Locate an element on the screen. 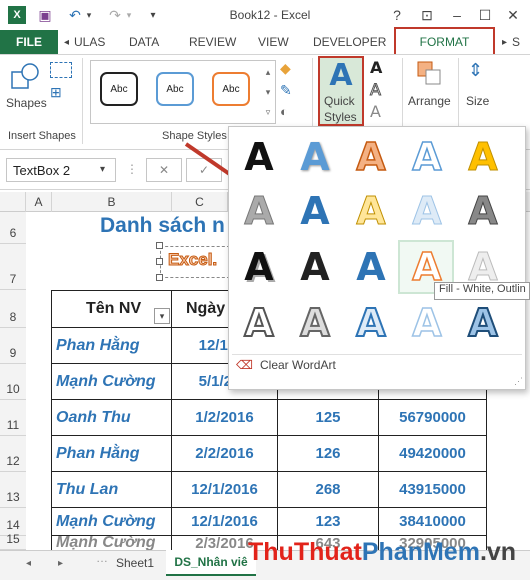  text-effects-icon: A is located at coordinates (378, 112).